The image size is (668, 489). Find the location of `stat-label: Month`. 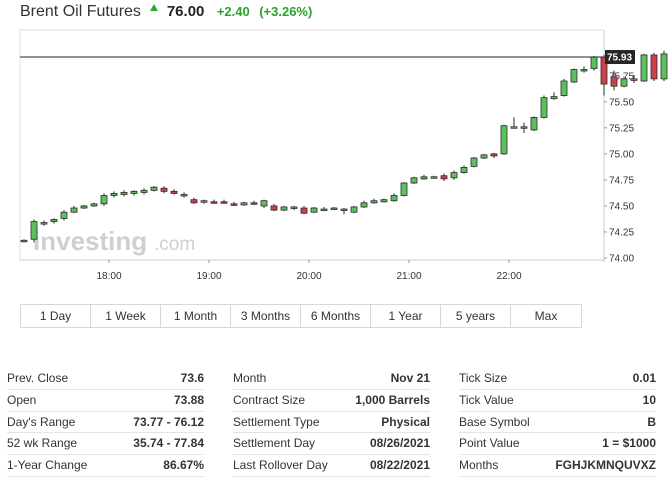

stat-label: Month is located at coordinates (250, 378).